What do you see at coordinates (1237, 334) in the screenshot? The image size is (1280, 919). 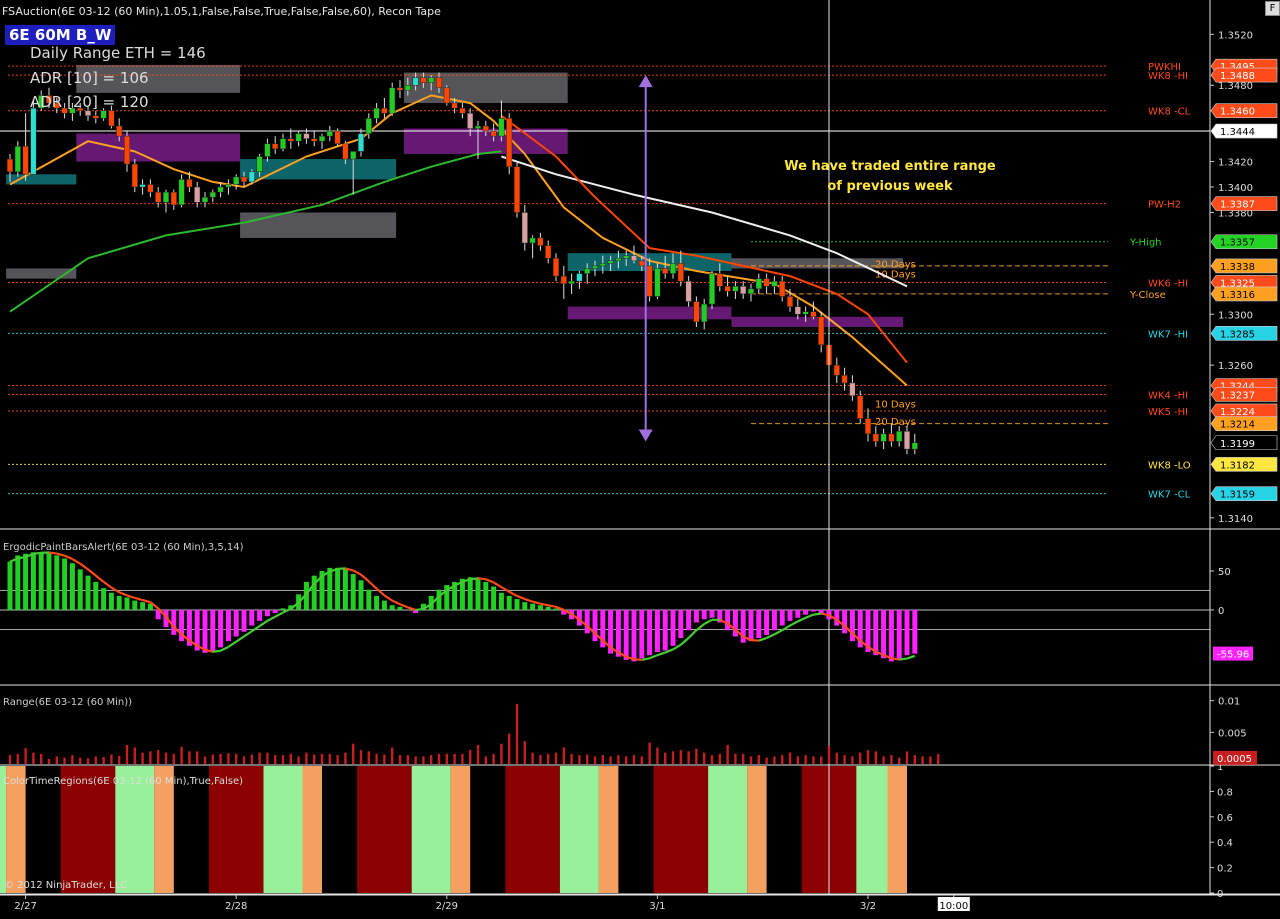 I see `price-tag-label: 1.3285` at bounding box center [1237, 334].